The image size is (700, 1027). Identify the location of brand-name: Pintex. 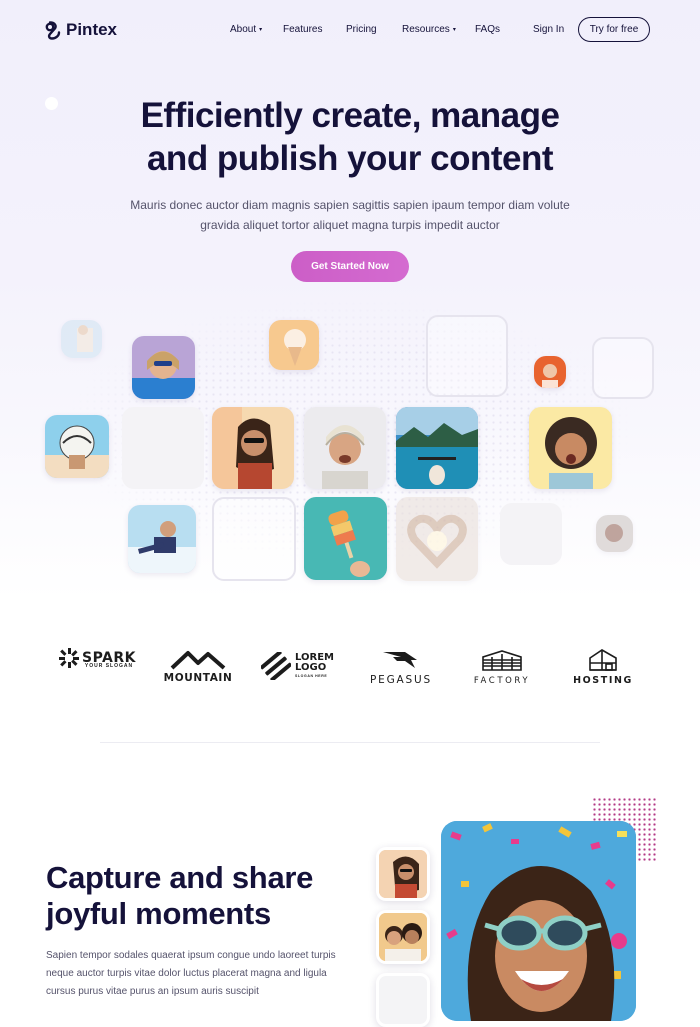
(92, 29).